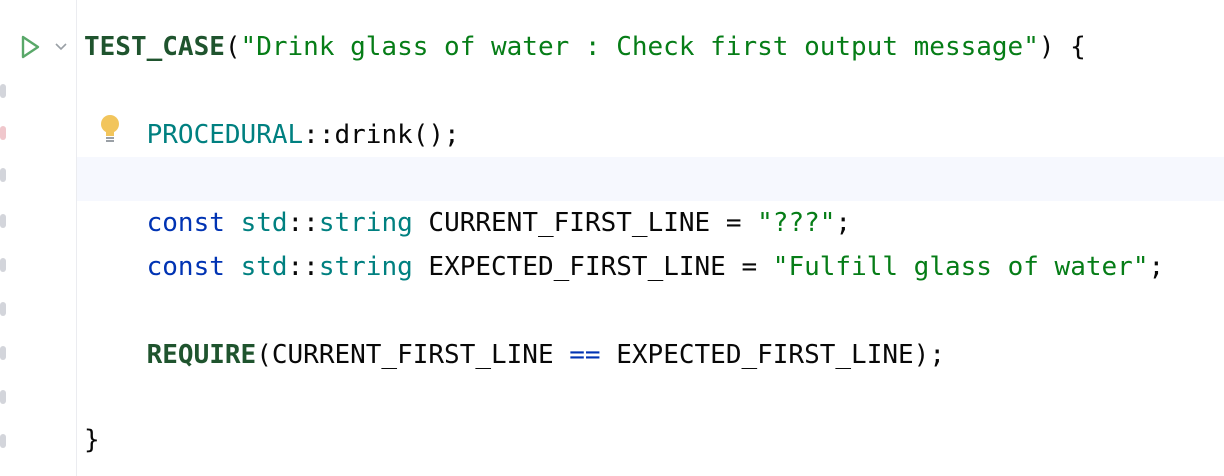 Image resolution: width=1224 pixels, height=476 pixels. I want to click on code-line-drink-call: PROCEDURAL::drink();, so click(272, 135).